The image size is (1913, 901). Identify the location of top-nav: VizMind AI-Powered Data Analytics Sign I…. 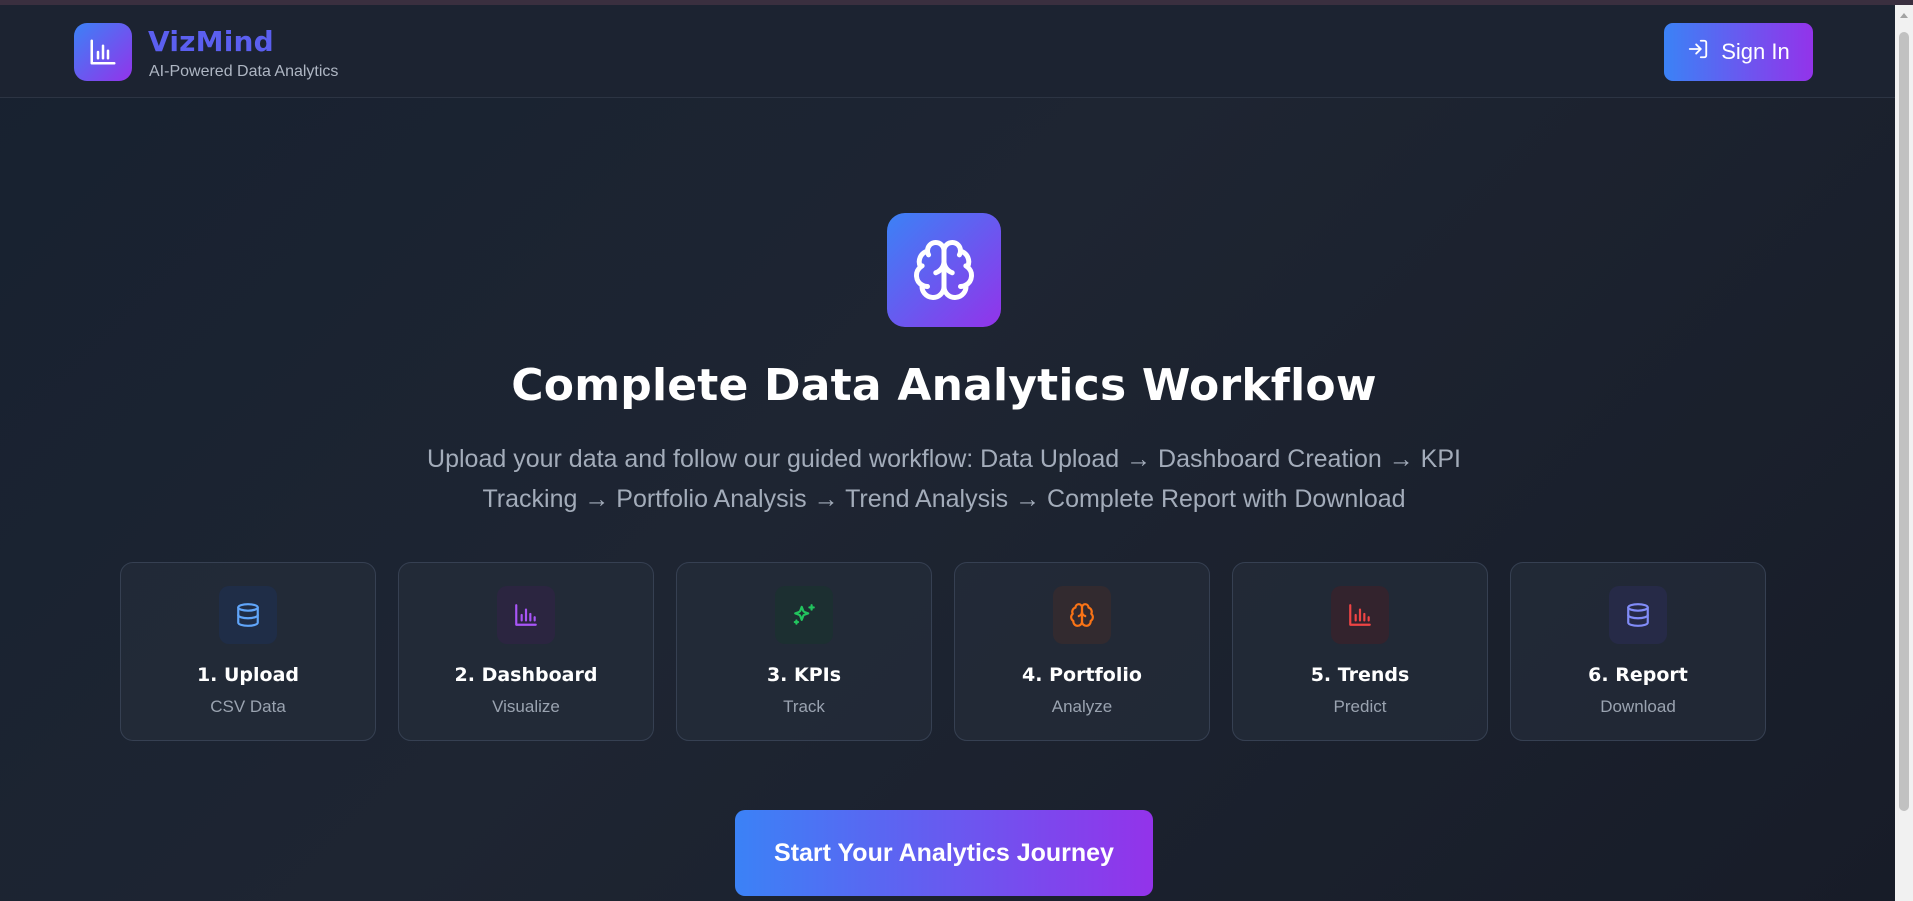
(947, 51).